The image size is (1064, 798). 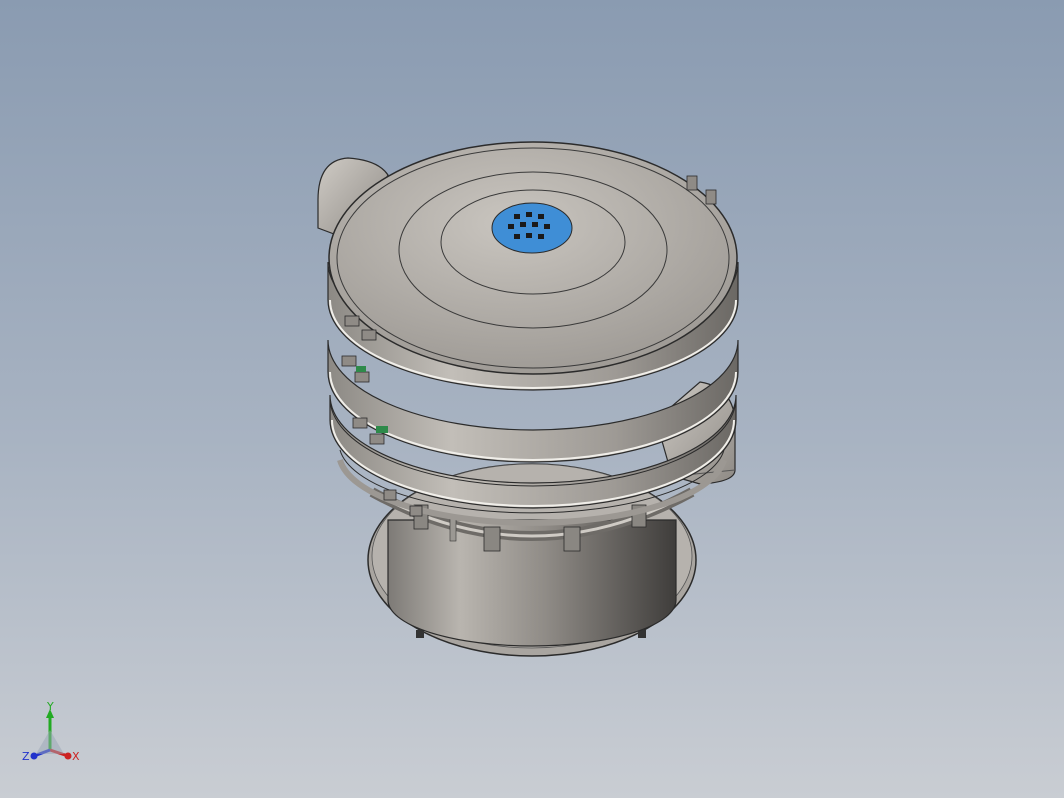 What do you see at coordinates (26, 756) in the screenshot?
I see `z-axis-label: Z` at bounding box center [26, 756].